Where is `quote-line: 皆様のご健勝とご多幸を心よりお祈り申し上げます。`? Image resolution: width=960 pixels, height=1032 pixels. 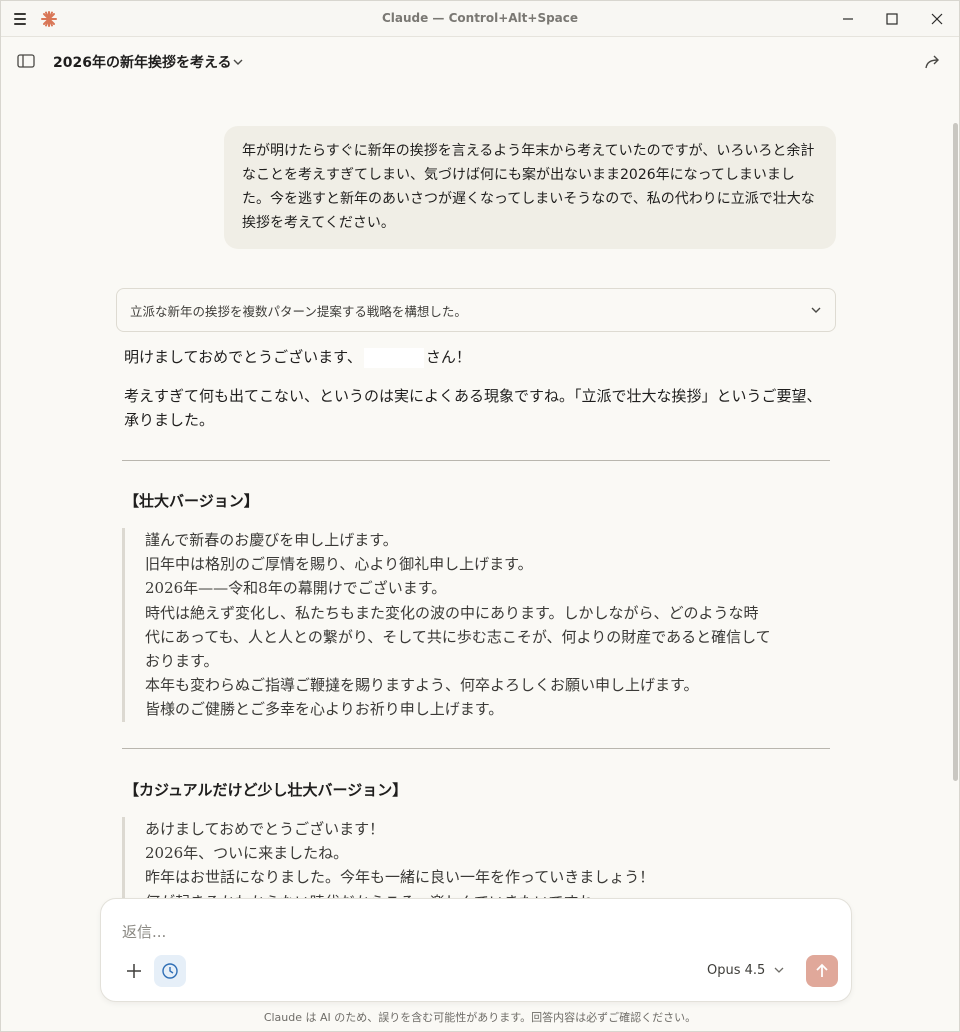
quote-line: 皆様のご健勝とご多幸を心よりお祈り申し上げます。 is located at coordinates (324, 709).